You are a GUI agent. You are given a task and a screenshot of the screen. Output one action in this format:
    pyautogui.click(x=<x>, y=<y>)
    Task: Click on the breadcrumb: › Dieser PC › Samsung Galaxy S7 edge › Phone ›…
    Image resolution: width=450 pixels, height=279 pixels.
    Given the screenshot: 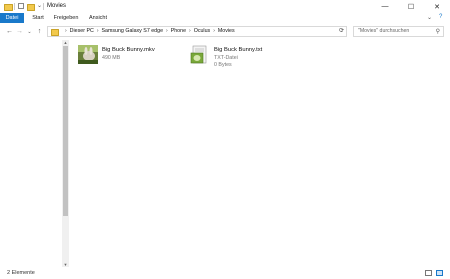 What is the action you would take?
    pyautogui.click(x=148, y=31)
    